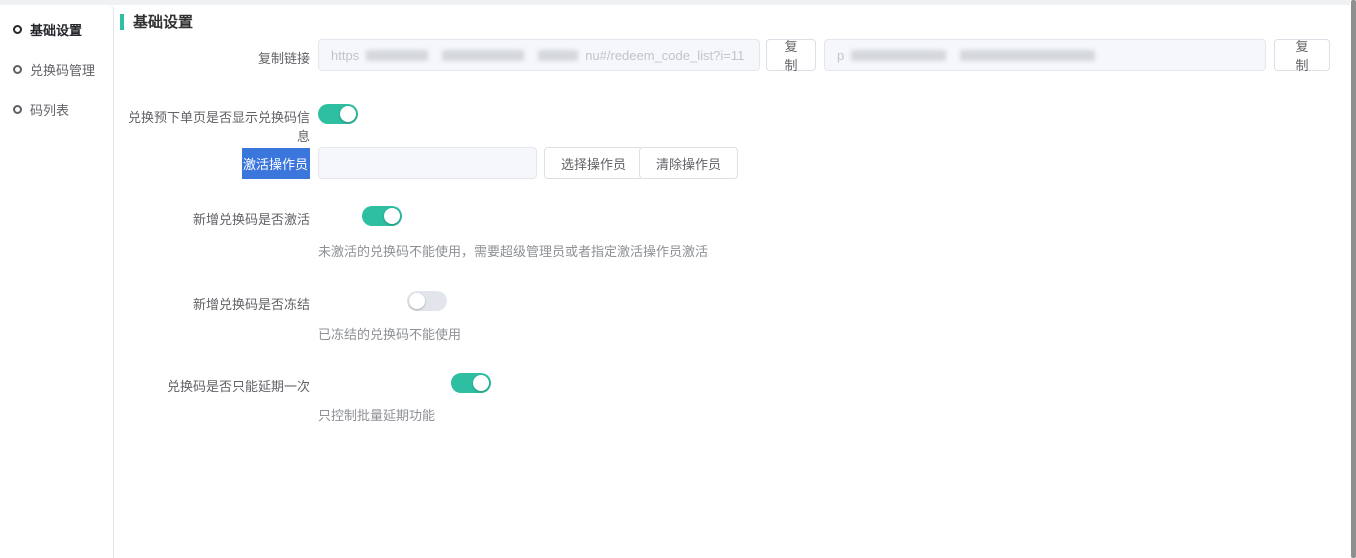  Describe the element at coordinates (215, 163) in the screenshot. I see `activate-operator-label-cell: 激活操作员` at that location.